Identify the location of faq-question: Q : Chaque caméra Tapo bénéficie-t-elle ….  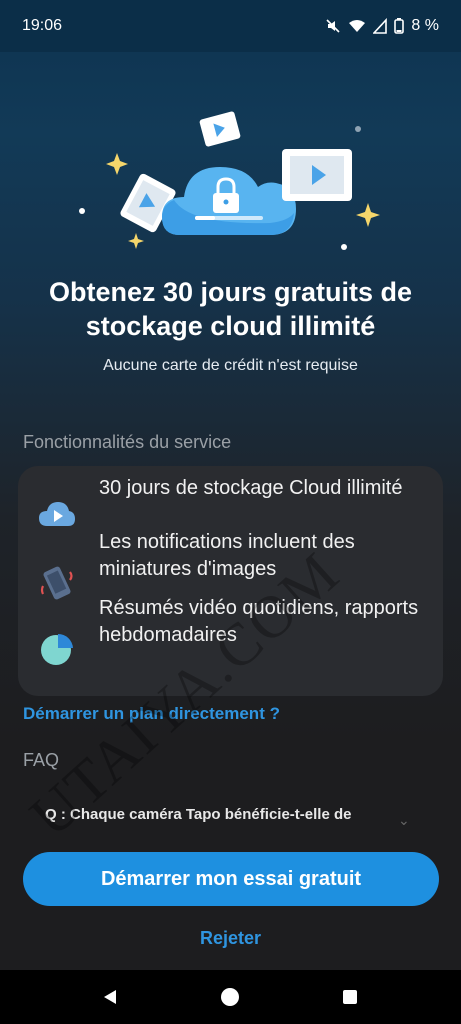
(198, 814).